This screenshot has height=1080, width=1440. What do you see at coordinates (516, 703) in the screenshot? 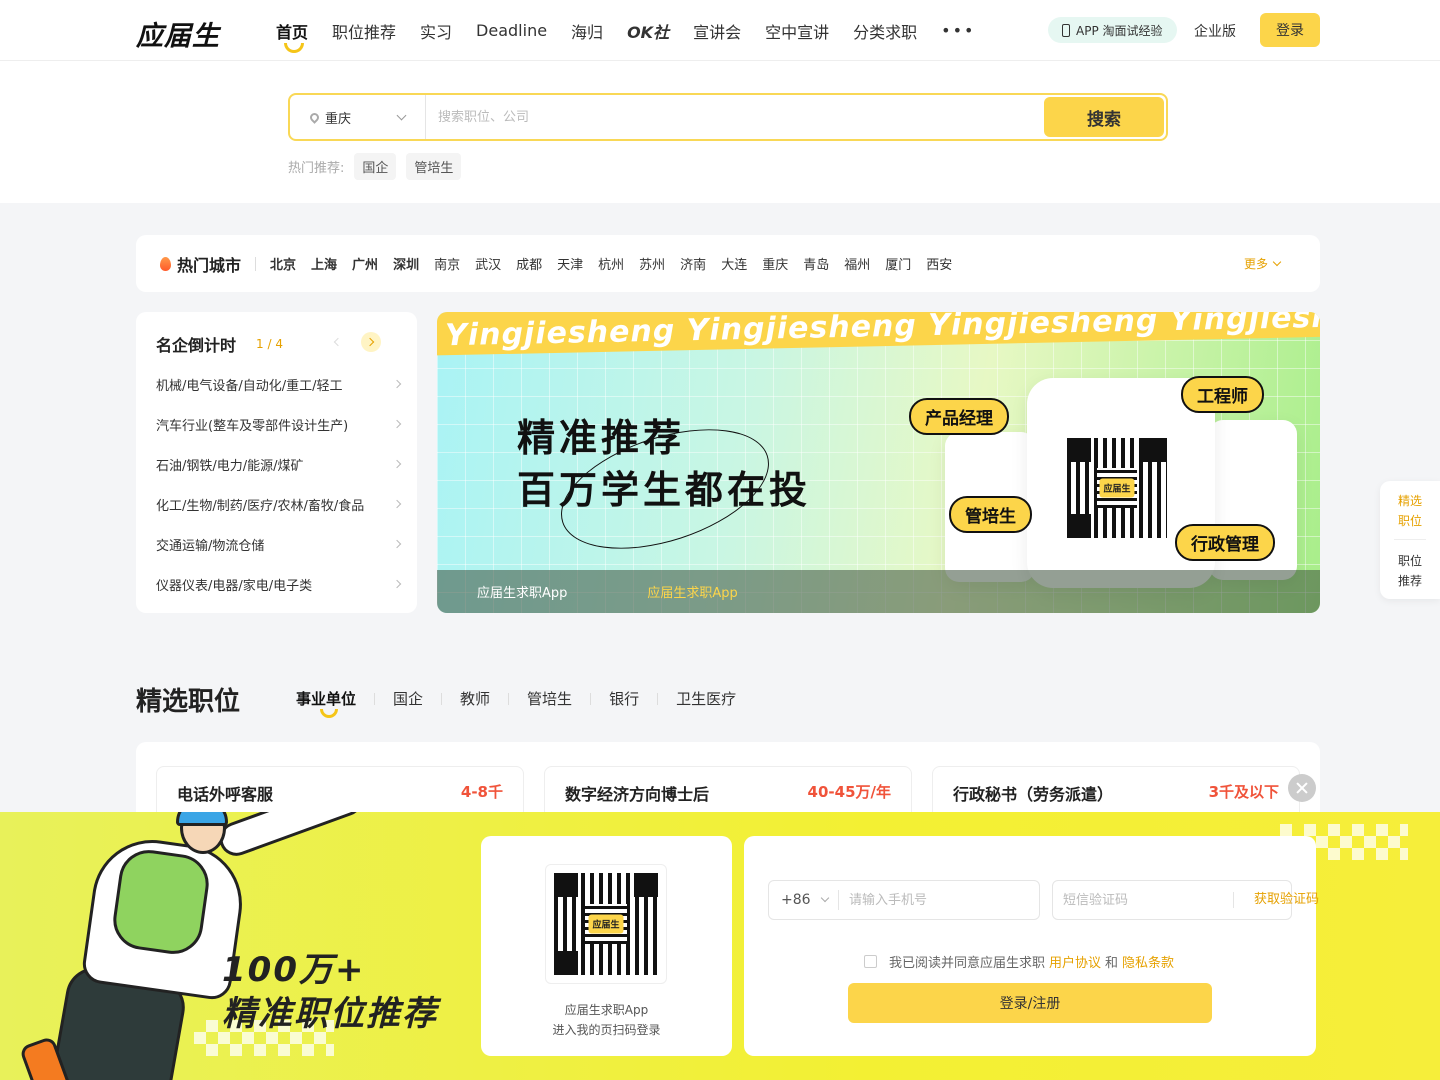
I see `featured-jobs-tabs: 事业单位 国企 教师 管培生 银行 卫生医疗` at bounding box center [516, 703].